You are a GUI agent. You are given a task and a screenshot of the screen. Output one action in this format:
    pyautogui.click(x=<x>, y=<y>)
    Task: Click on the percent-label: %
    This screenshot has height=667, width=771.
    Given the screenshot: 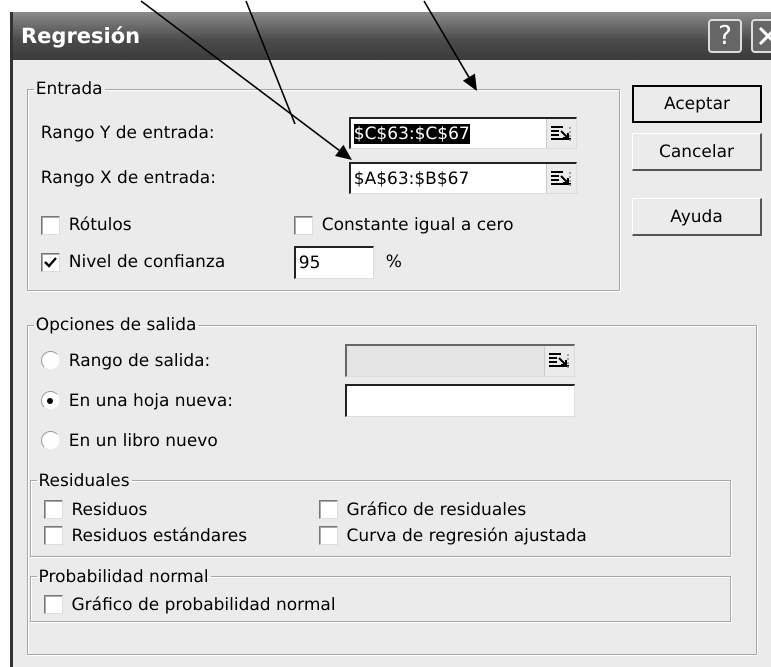 What is the action you would take?
    pyautogui.click(x=394, y=262)
    